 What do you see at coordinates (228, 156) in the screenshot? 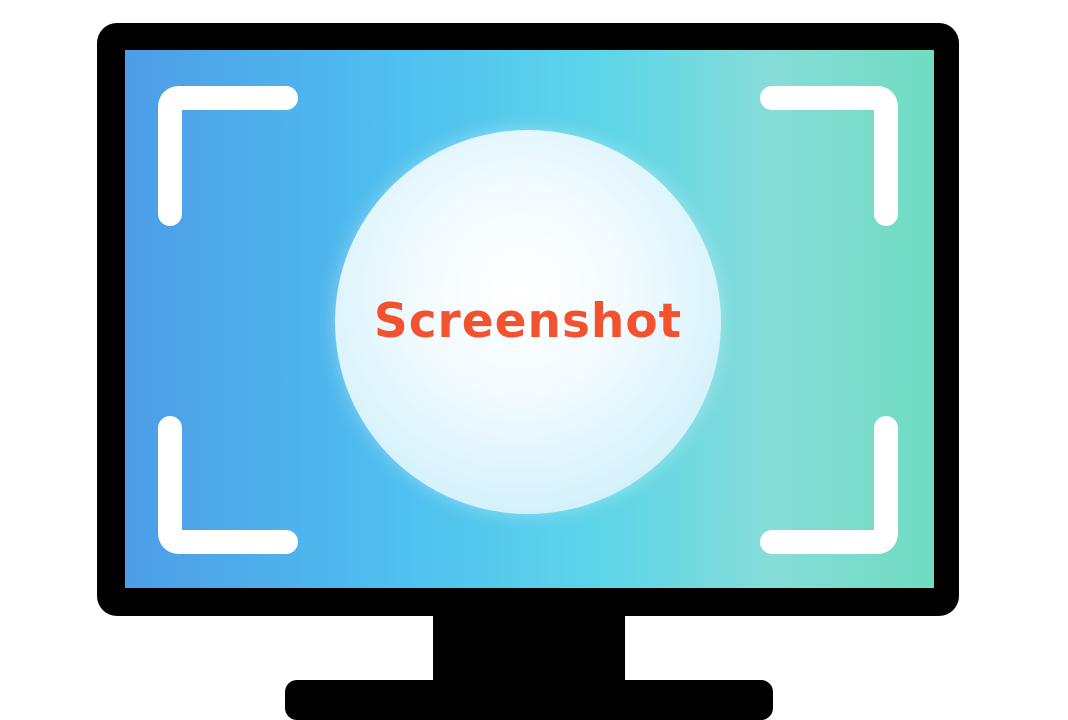
I see `capture-corner-top-left-icon` at bounding box center [228, 156].